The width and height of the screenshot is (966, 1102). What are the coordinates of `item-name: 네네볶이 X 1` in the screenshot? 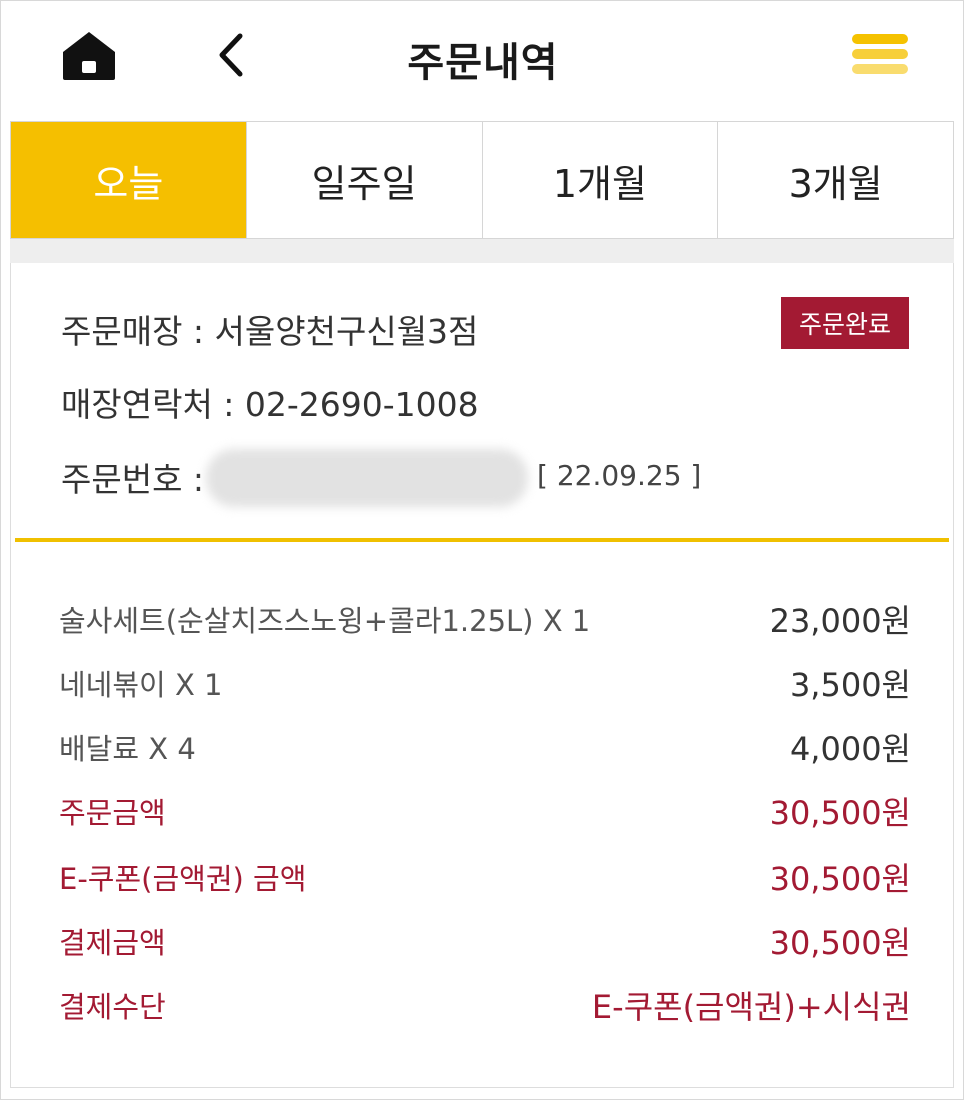 It's located at (141, 685).